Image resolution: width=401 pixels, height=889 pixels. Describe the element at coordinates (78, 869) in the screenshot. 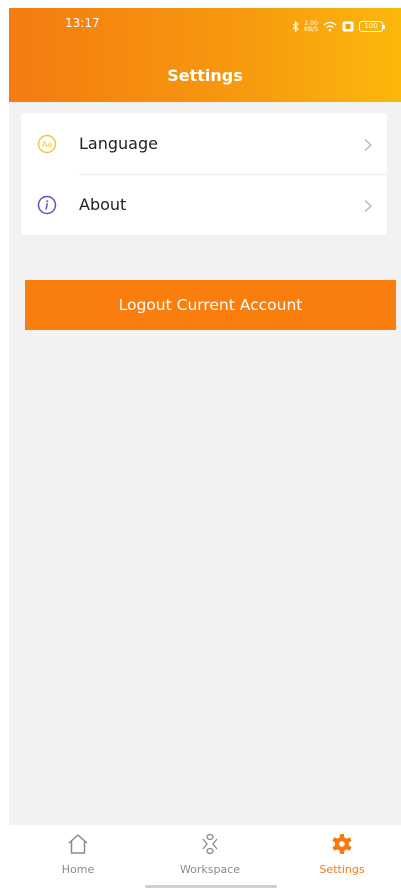

I see `tab-label: Home` at that location.